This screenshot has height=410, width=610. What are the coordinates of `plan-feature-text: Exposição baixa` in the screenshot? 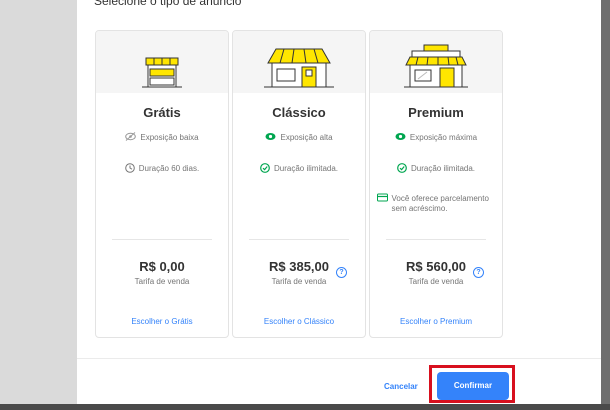 It's located at (169, 137).